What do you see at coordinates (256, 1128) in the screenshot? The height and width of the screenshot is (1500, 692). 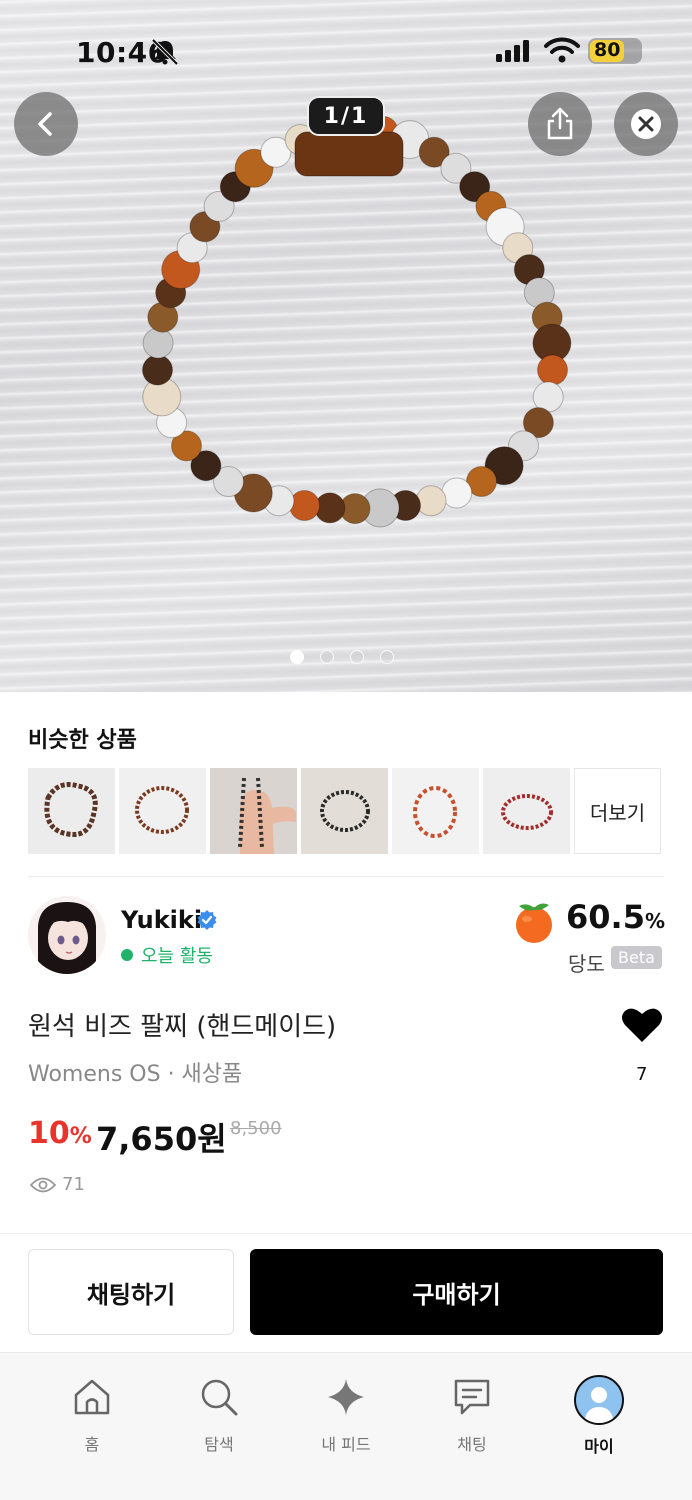 I see `original-price: 8,500` at bounding box center [256, 1128].